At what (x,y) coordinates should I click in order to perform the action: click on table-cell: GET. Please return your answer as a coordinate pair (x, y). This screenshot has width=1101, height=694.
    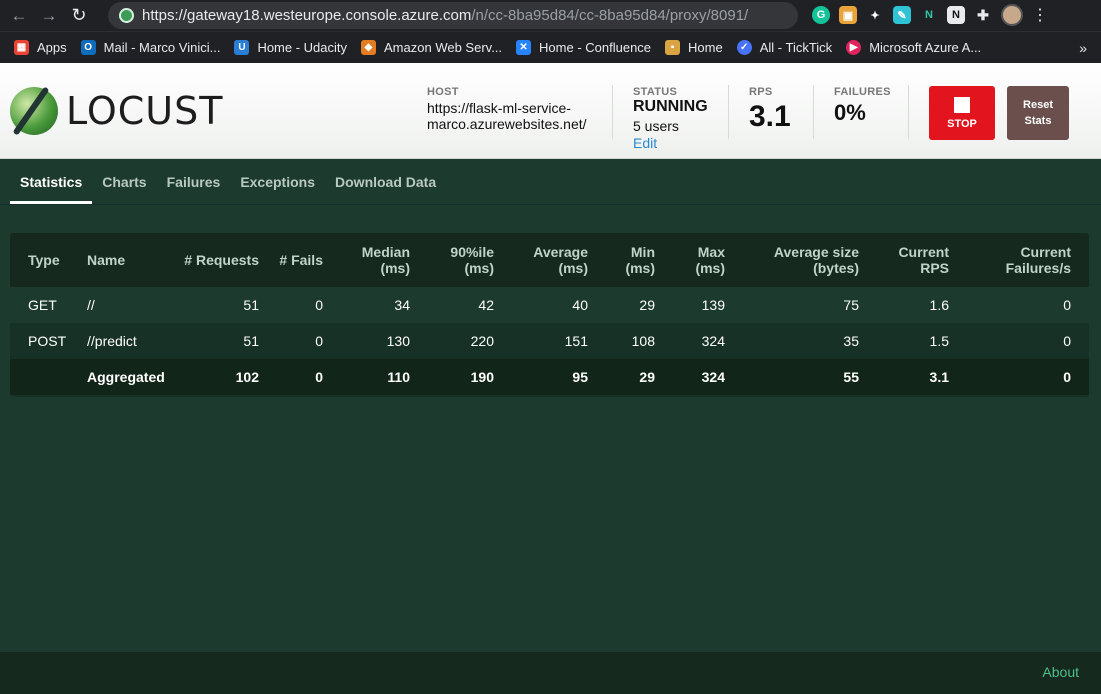
    Looking at the image, I should click on (42, 305).